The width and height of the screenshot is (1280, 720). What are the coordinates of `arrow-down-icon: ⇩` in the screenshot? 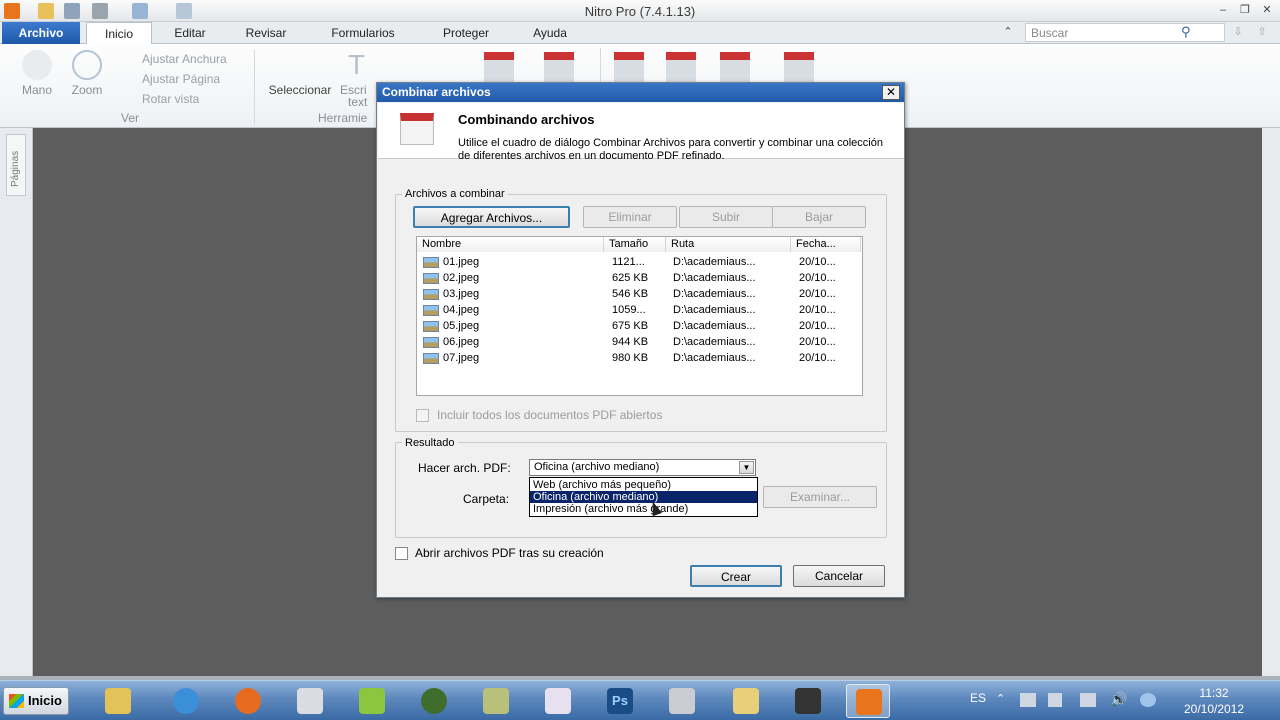 It's located at (1238, 32).